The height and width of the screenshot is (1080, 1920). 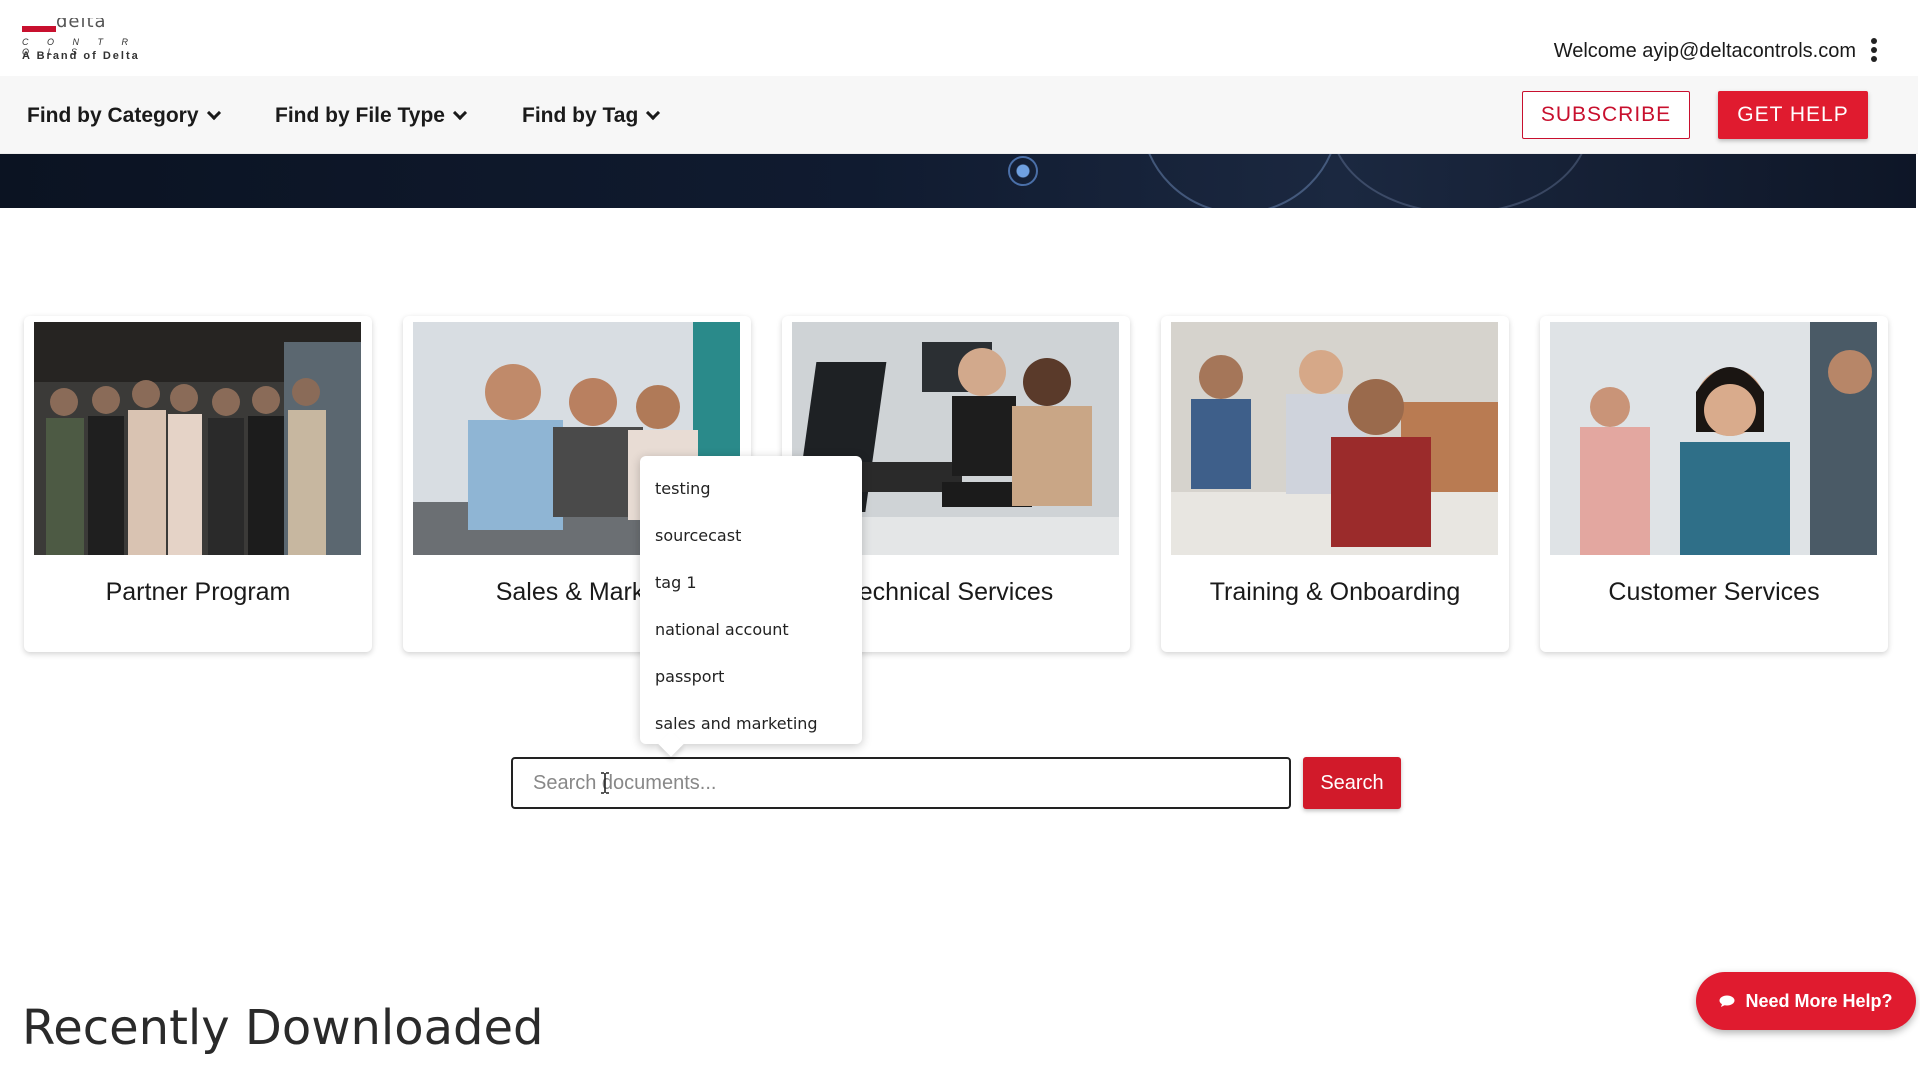 I want to click on need-more-help-button: Need More Help?, so click(x=1806, y=1001).